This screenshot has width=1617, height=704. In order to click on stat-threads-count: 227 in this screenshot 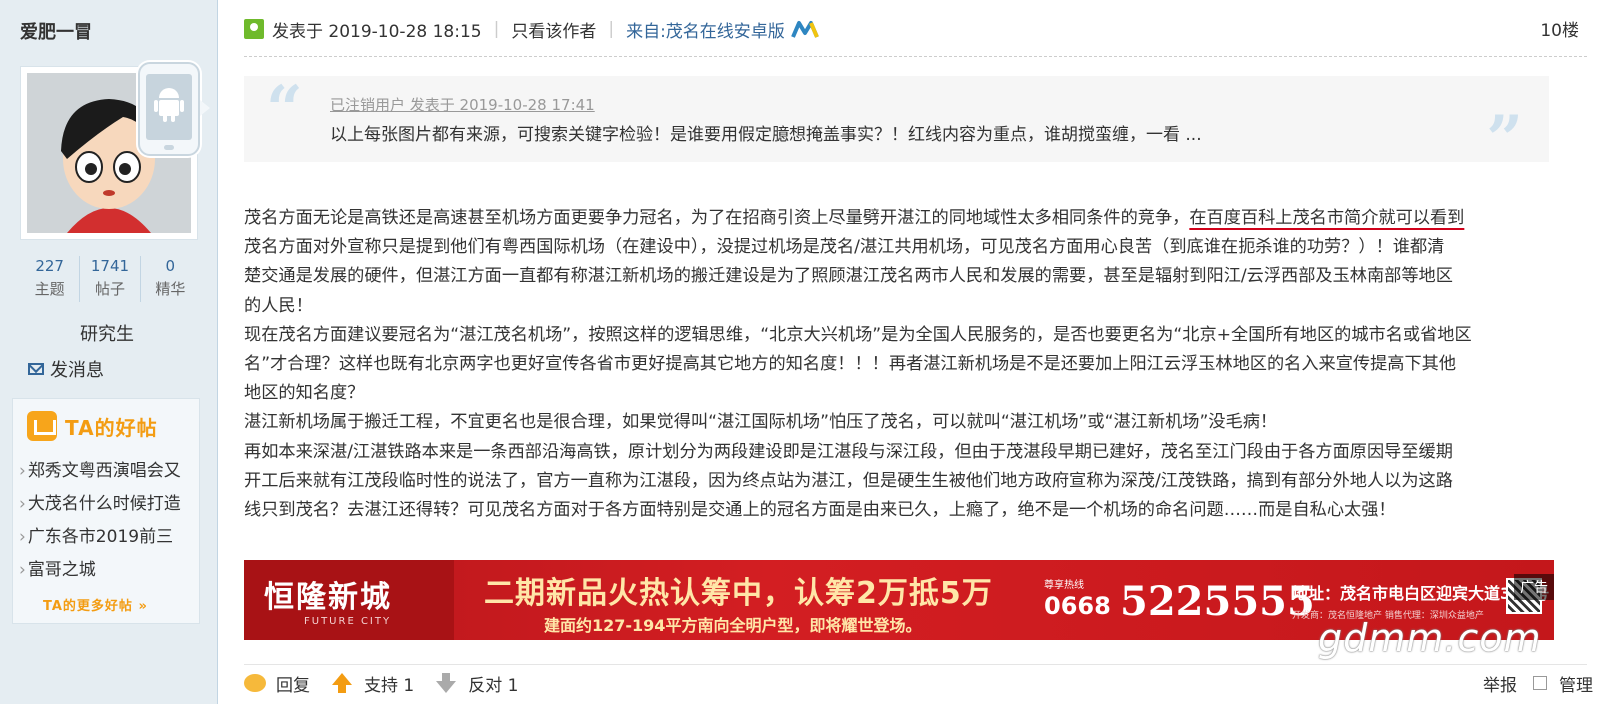, I will do `click(49, 266)`.